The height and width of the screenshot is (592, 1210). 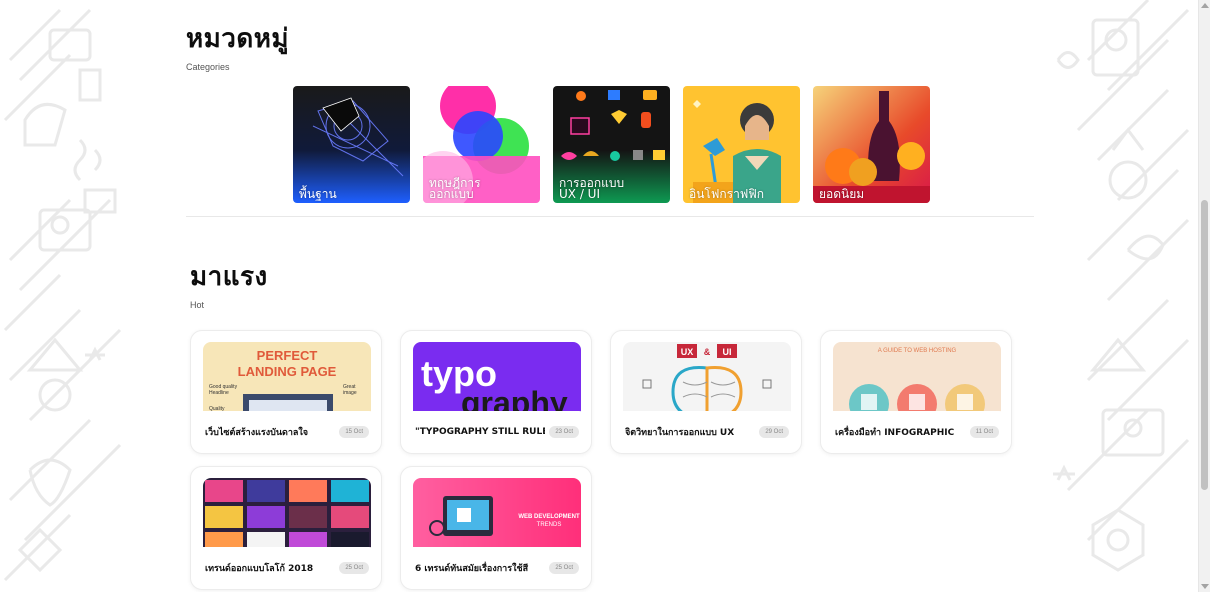 I want to click on svg-text: UX, so click(x=687, y=352).